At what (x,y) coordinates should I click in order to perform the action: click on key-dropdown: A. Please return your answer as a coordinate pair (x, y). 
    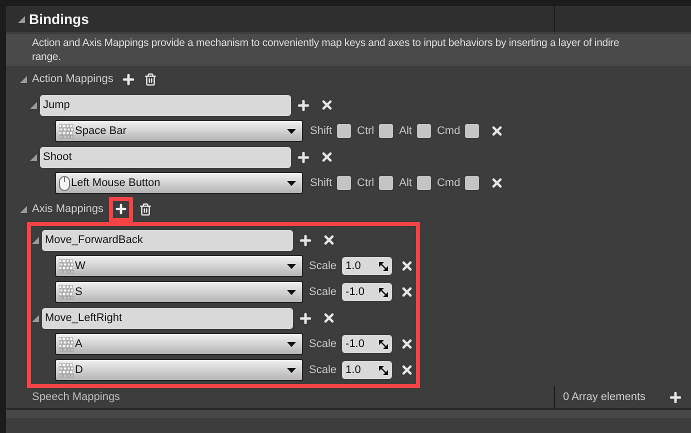
    Looking at the image, I should click on (179, 344).